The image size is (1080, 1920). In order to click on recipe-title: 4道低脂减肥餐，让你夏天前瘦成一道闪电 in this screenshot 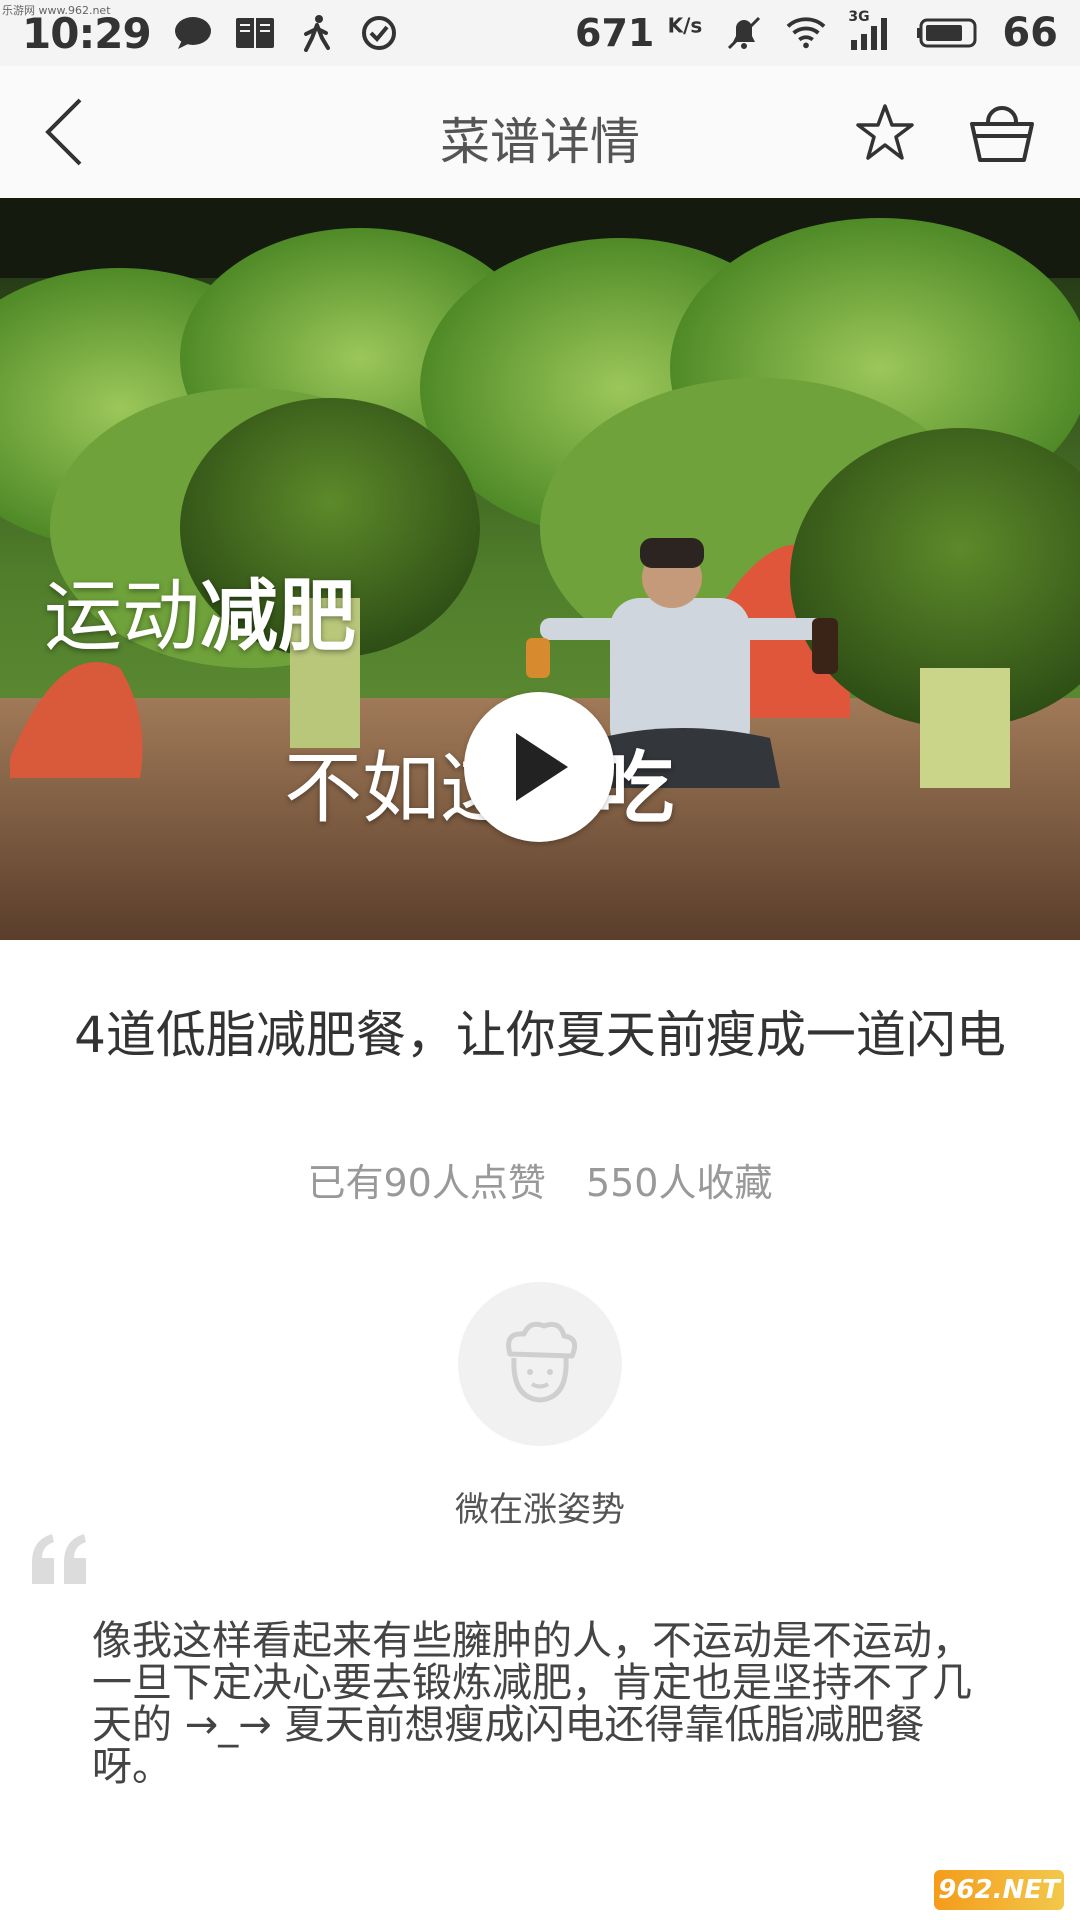, I will do `click(540, 1035)`.